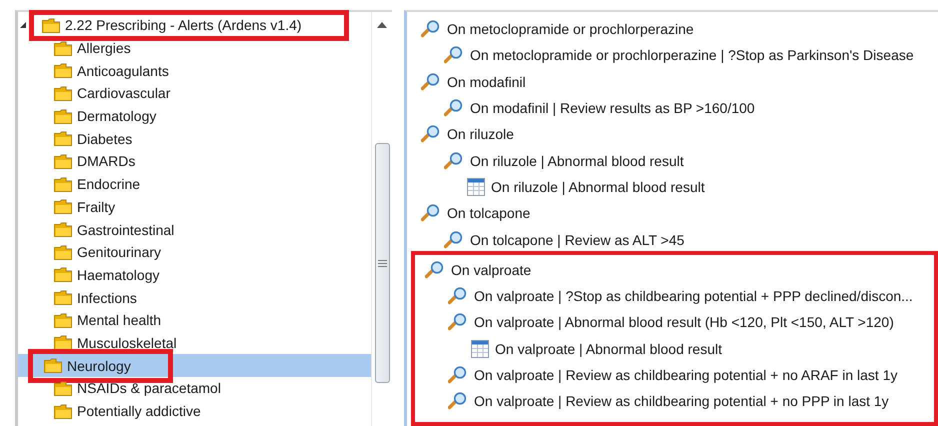 This screenshot has height=426, width=938. Describe the element at coordinates (189, 25) in the screenshot. I see `tree-item: 2.22 Prescribing - Alerts (Ardens v1.4)` at that location.